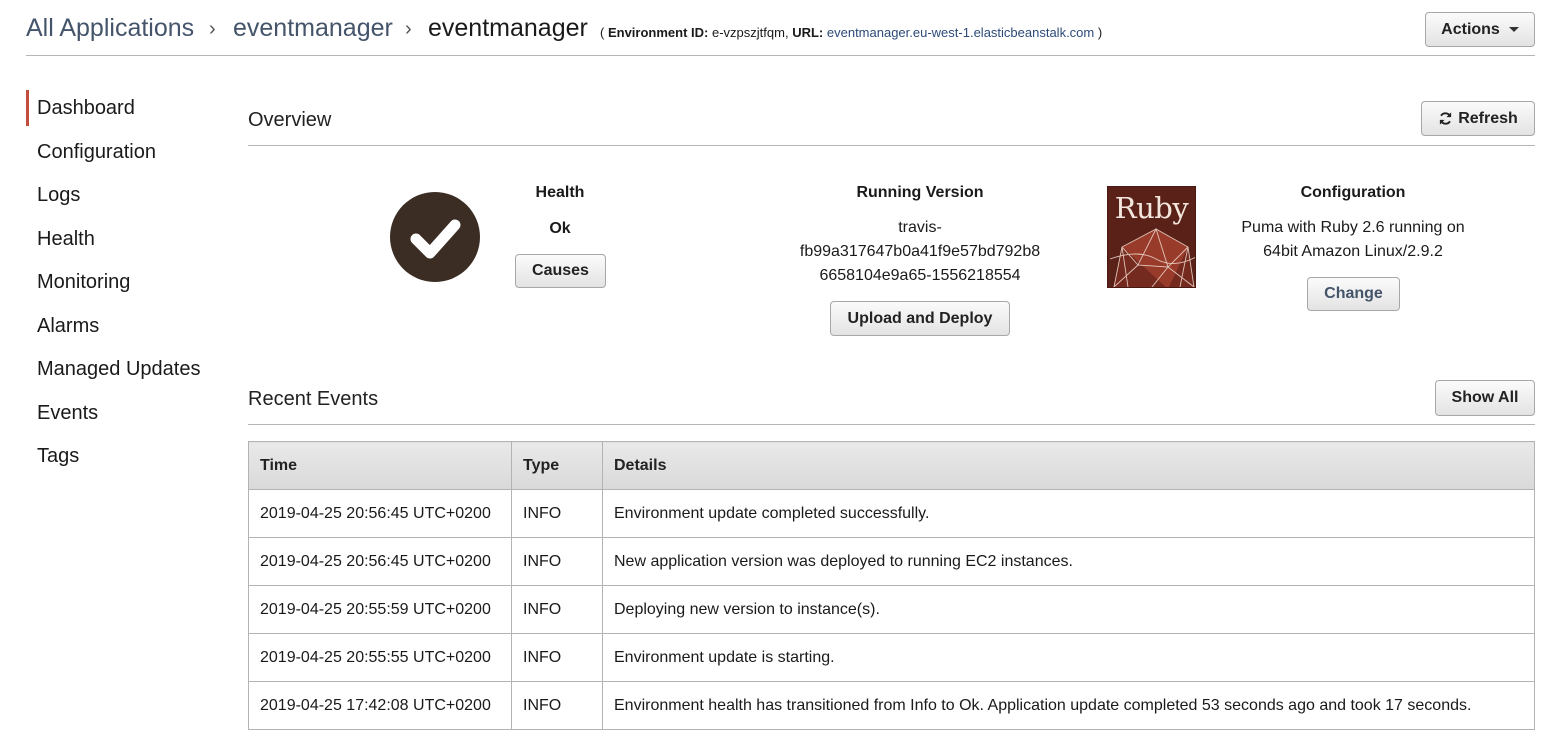 The image size is (1559, 747). Describe the element at coordinates (126, 197) in the screenshot. I see `sidebar-item-logs: Logs` at that location.